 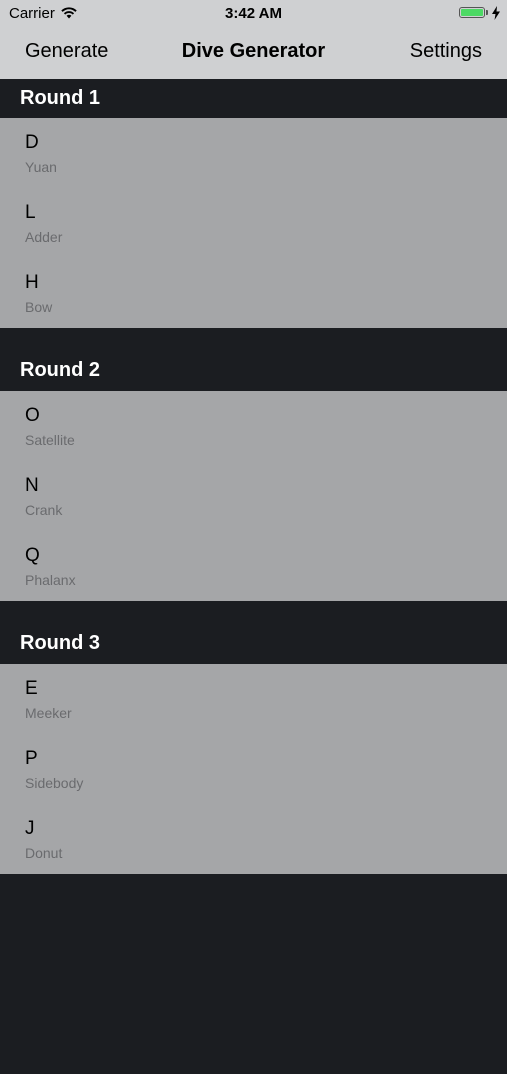 I want to click on section-header-round-2: Round 2, so click(x=253, y=359).